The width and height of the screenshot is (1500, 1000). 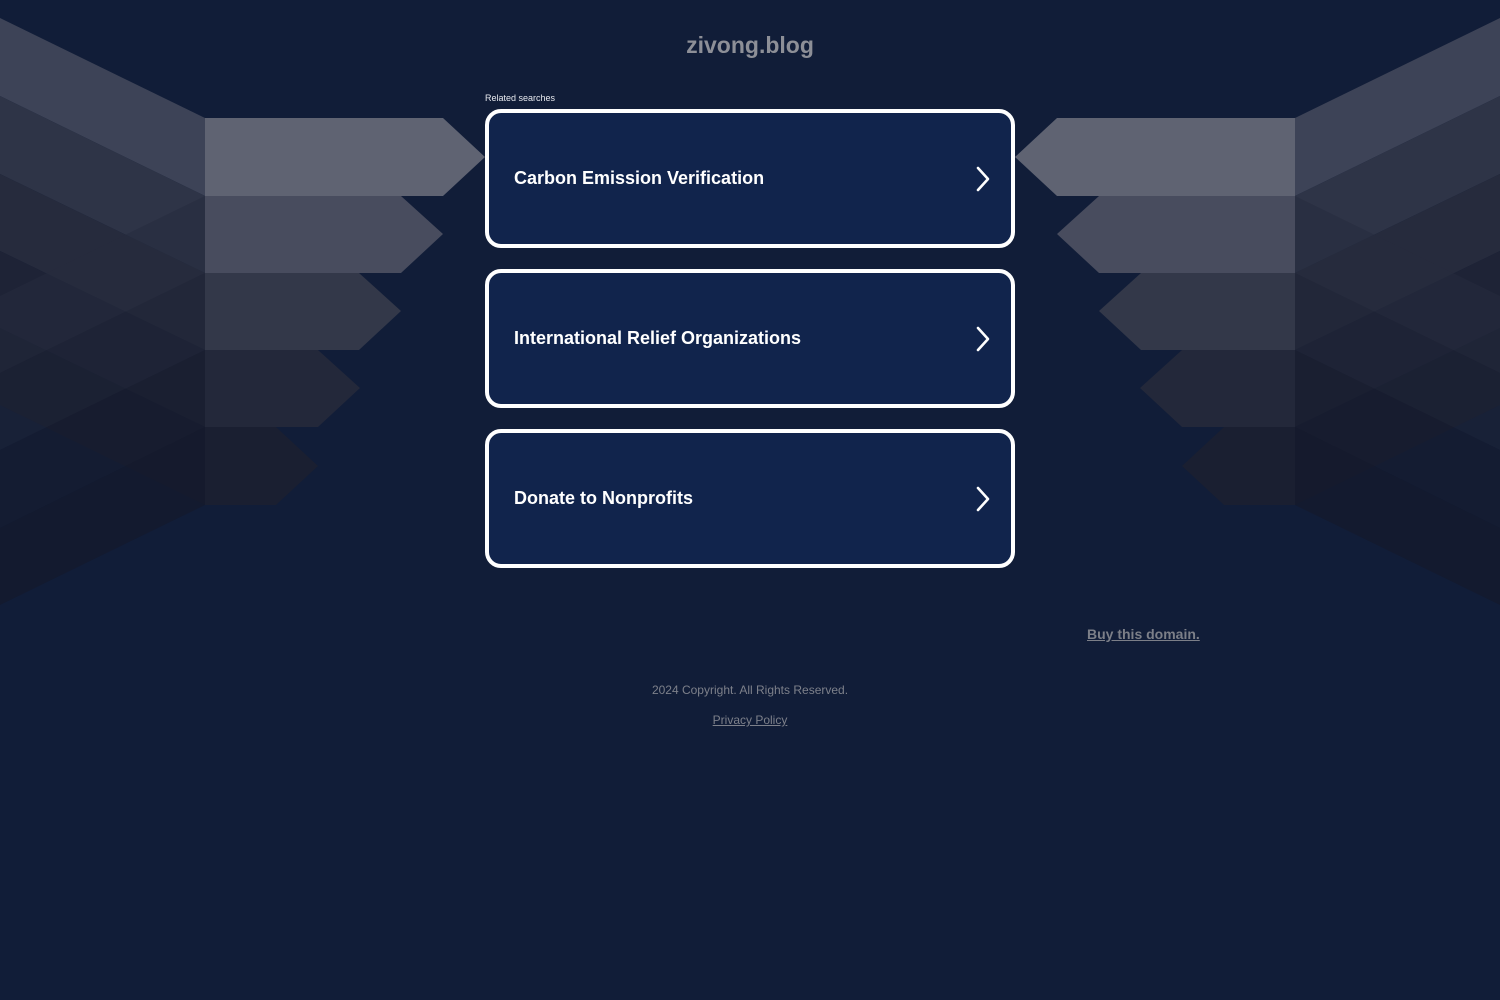 What do you see at coordinates (750, 45) in the screenshot?
I see `site-title: zivong.blog` at bounding box center [750, 45].